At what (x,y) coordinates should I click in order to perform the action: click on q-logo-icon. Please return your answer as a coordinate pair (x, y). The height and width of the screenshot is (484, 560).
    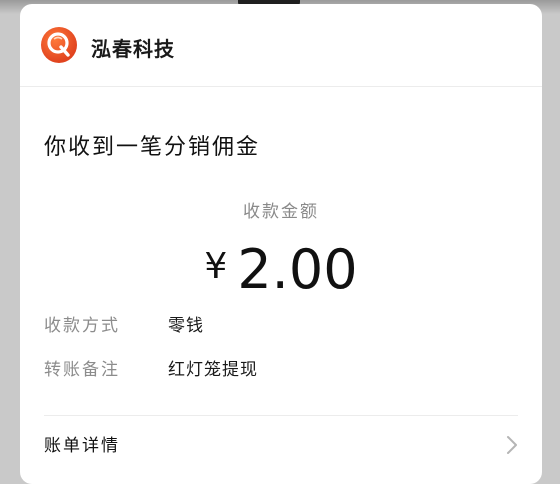
    Looking at the image, I should click on (59, 45).